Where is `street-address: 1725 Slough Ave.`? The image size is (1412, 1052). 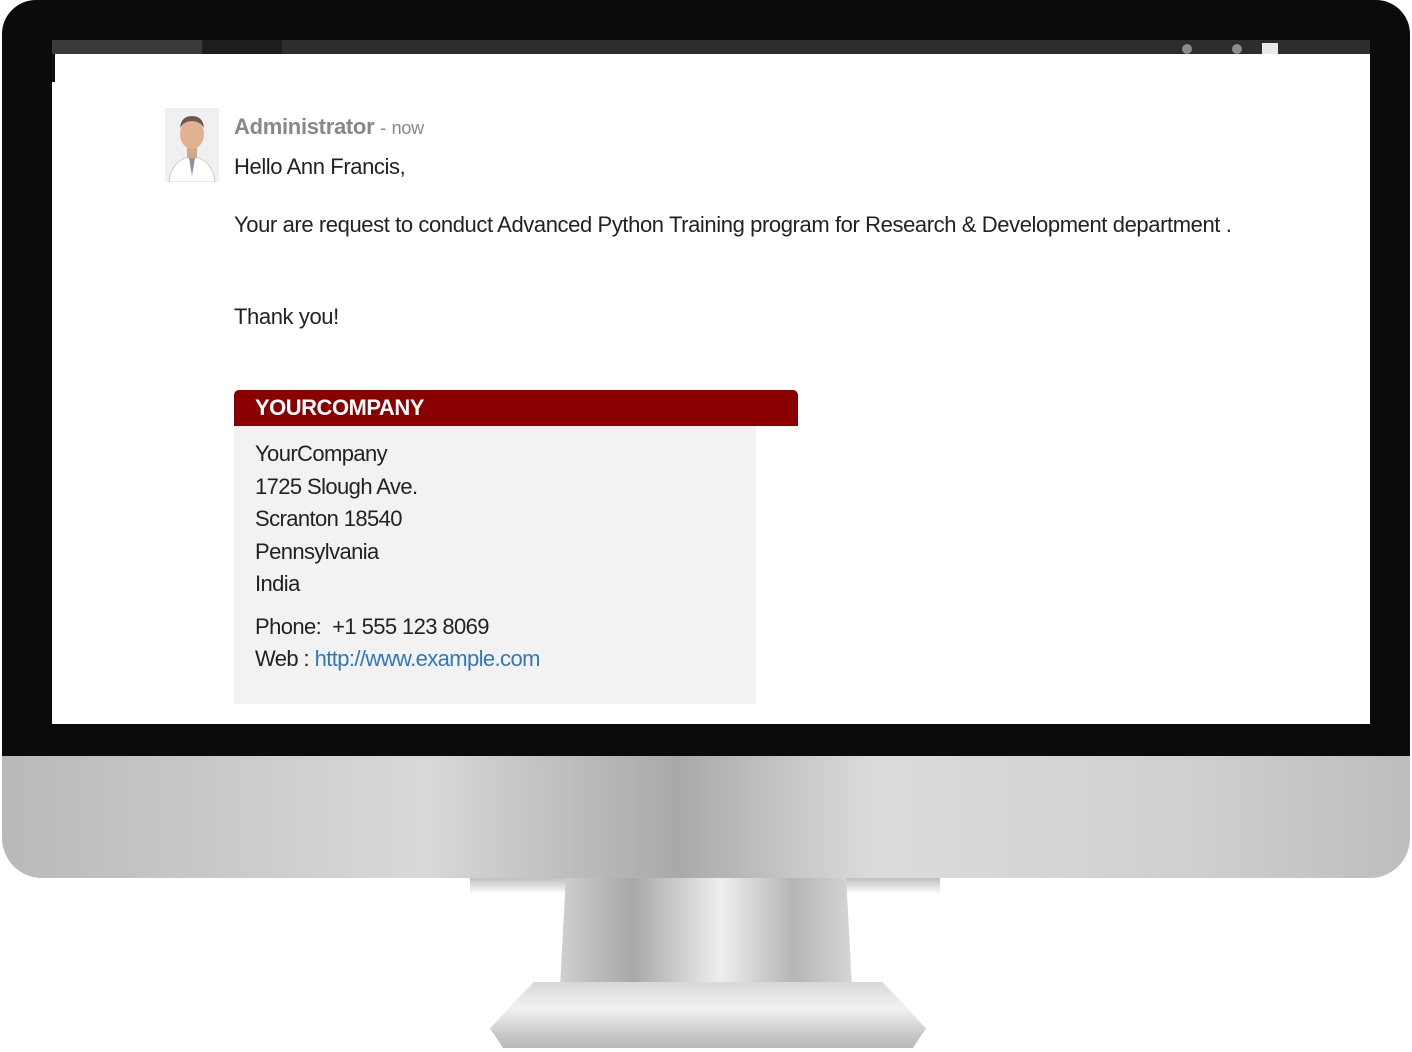 street-address: 1725 Slough Ave. is located at coordinates (336, 486).